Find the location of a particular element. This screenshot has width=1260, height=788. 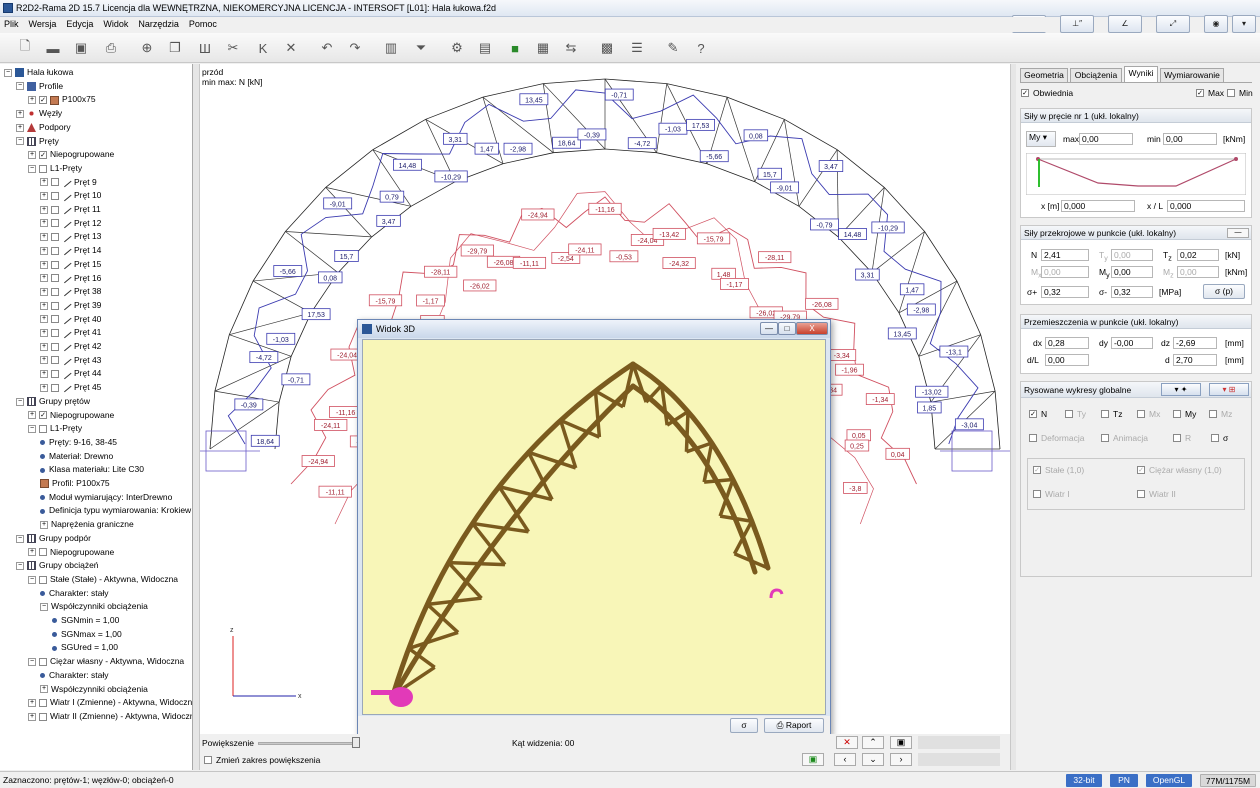

tree-row: + Podpory is located at coordinates (43, 127).